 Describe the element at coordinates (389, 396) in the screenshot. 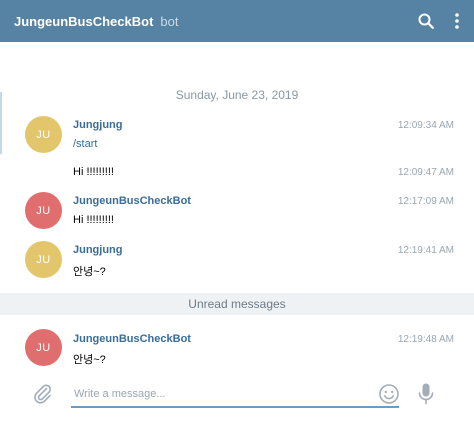

I see `emoji-icon` at that location.